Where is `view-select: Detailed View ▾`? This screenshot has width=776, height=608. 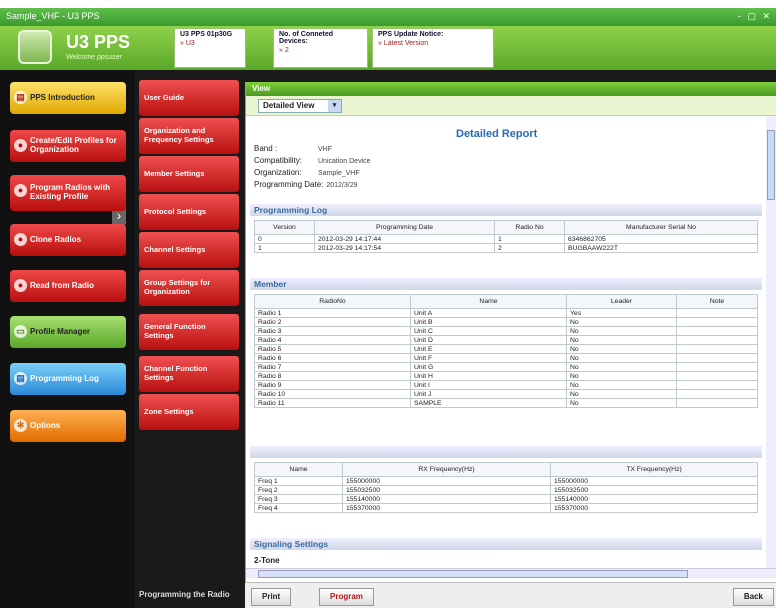
view-select: Detailed View ▾ is located at coordinates (300, 106).